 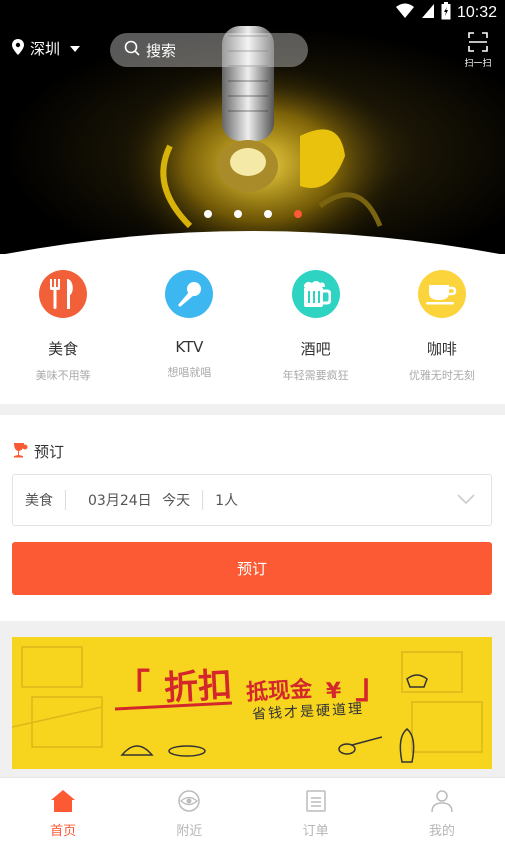 I want to click on goblet-icon, so click(x=20, y=452).